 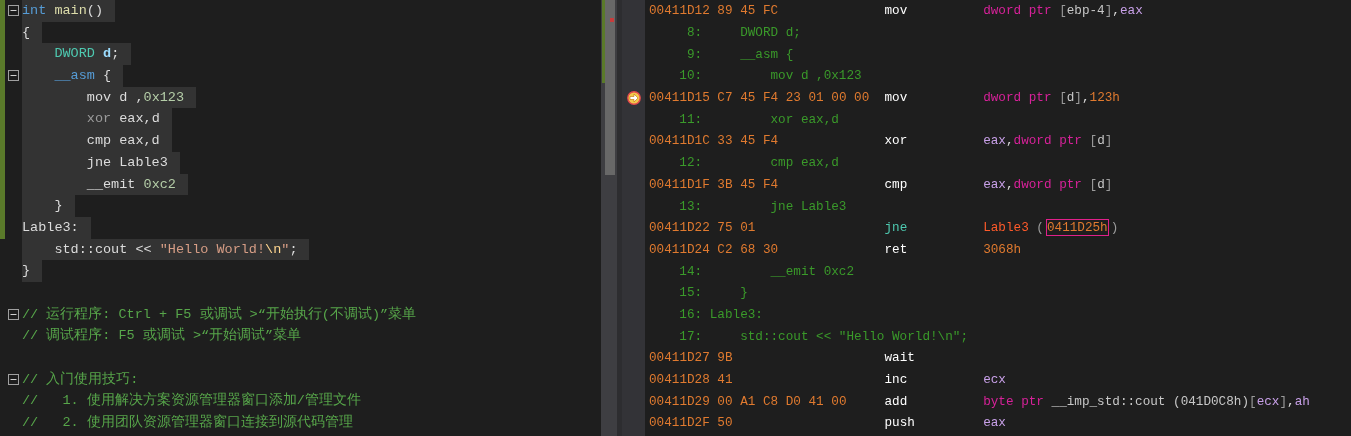 What do you see at coordinates (899, 423) in the screenshot?
I see `mnemonic-text: push` at bounding box center [899, 423].